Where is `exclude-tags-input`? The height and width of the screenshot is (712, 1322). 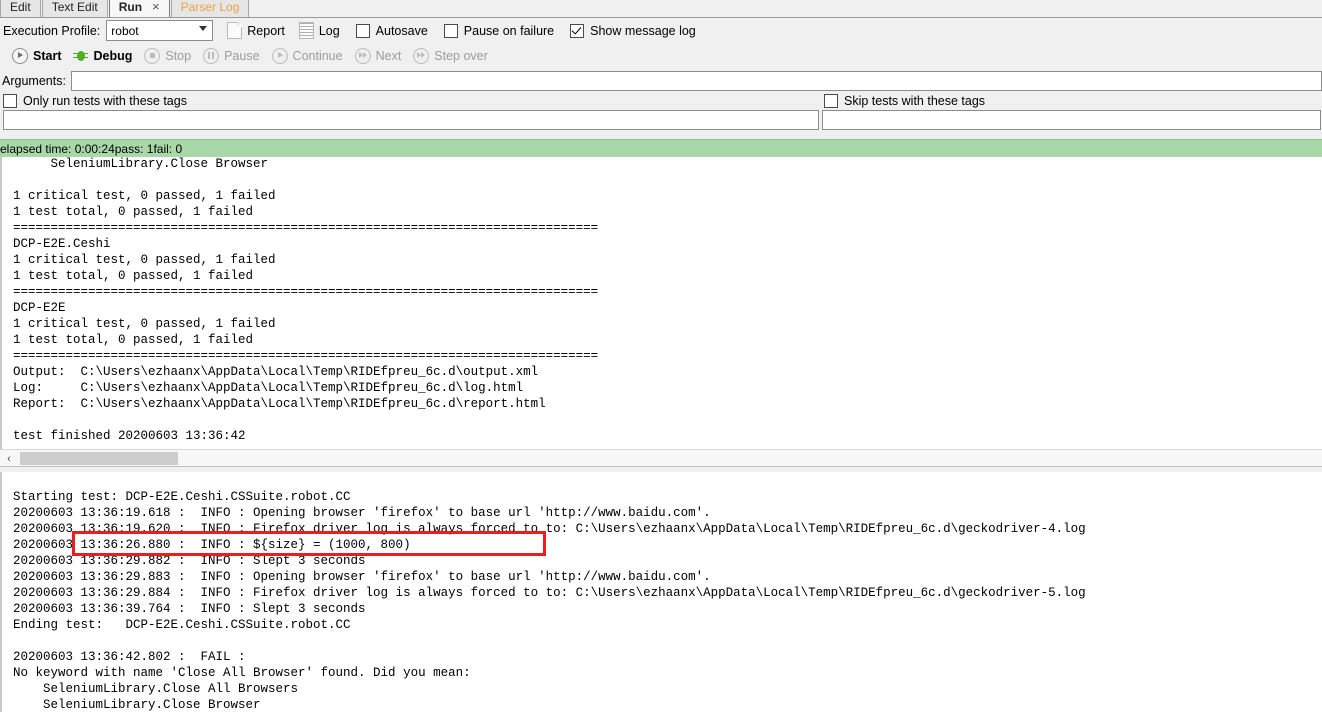 exclude-tags-input is located at coordinates (1072, 121).